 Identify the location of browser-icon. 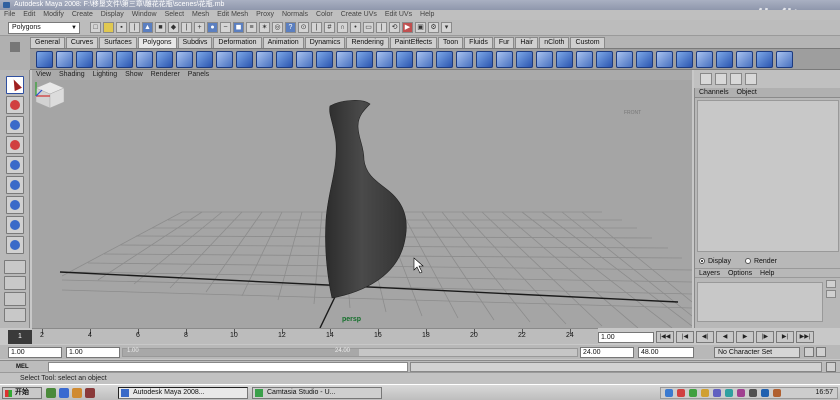
(64, 393).